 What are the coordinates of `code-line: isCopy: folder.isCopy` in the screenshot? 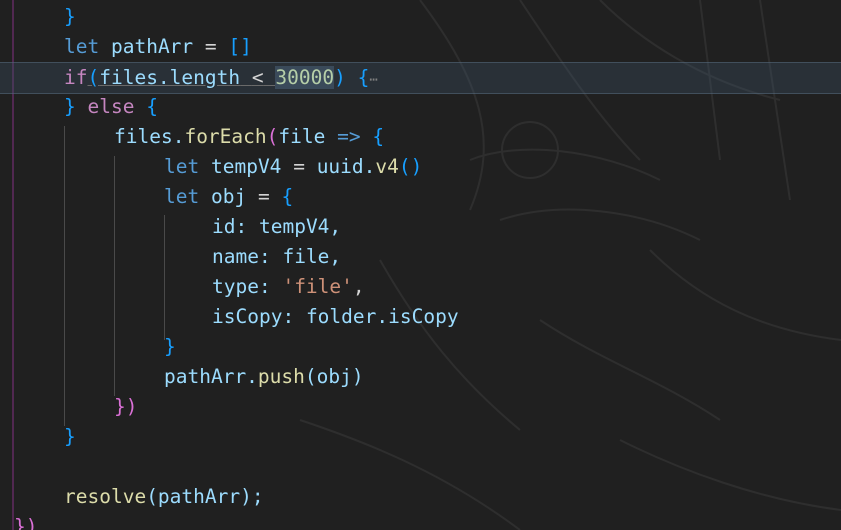 It's located at (420, 317).